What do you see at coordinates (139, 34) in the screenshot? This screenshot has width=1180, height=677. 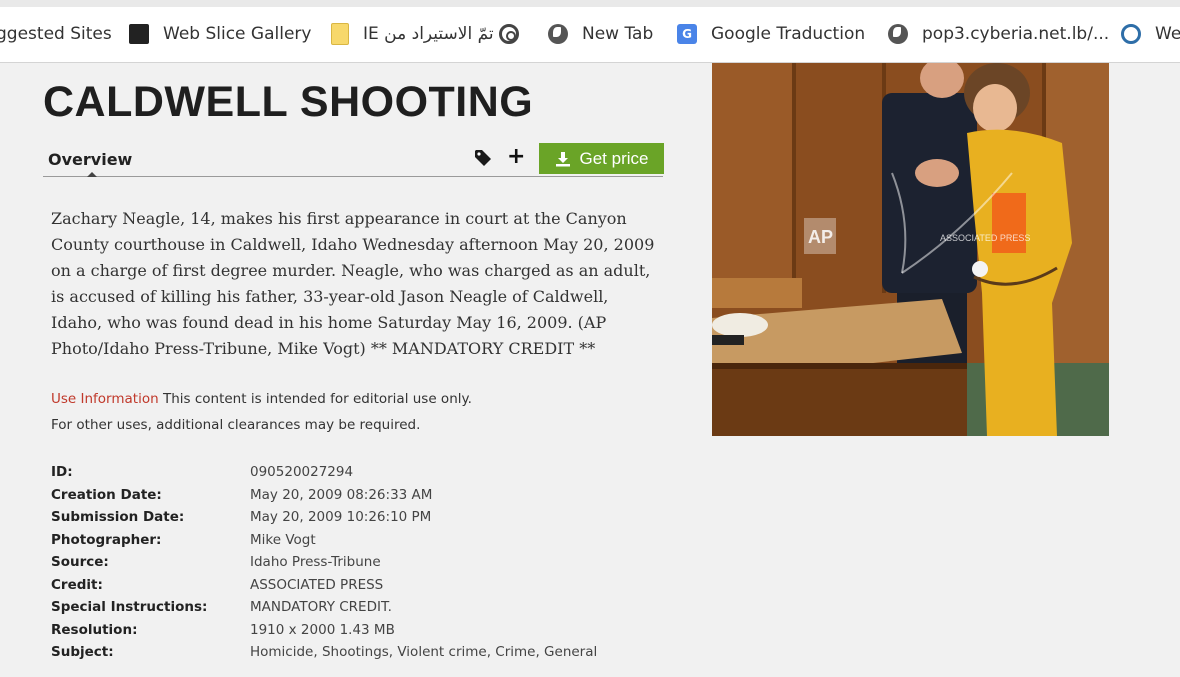 I see `web-slice-icon` at bounding box center [139, 34].